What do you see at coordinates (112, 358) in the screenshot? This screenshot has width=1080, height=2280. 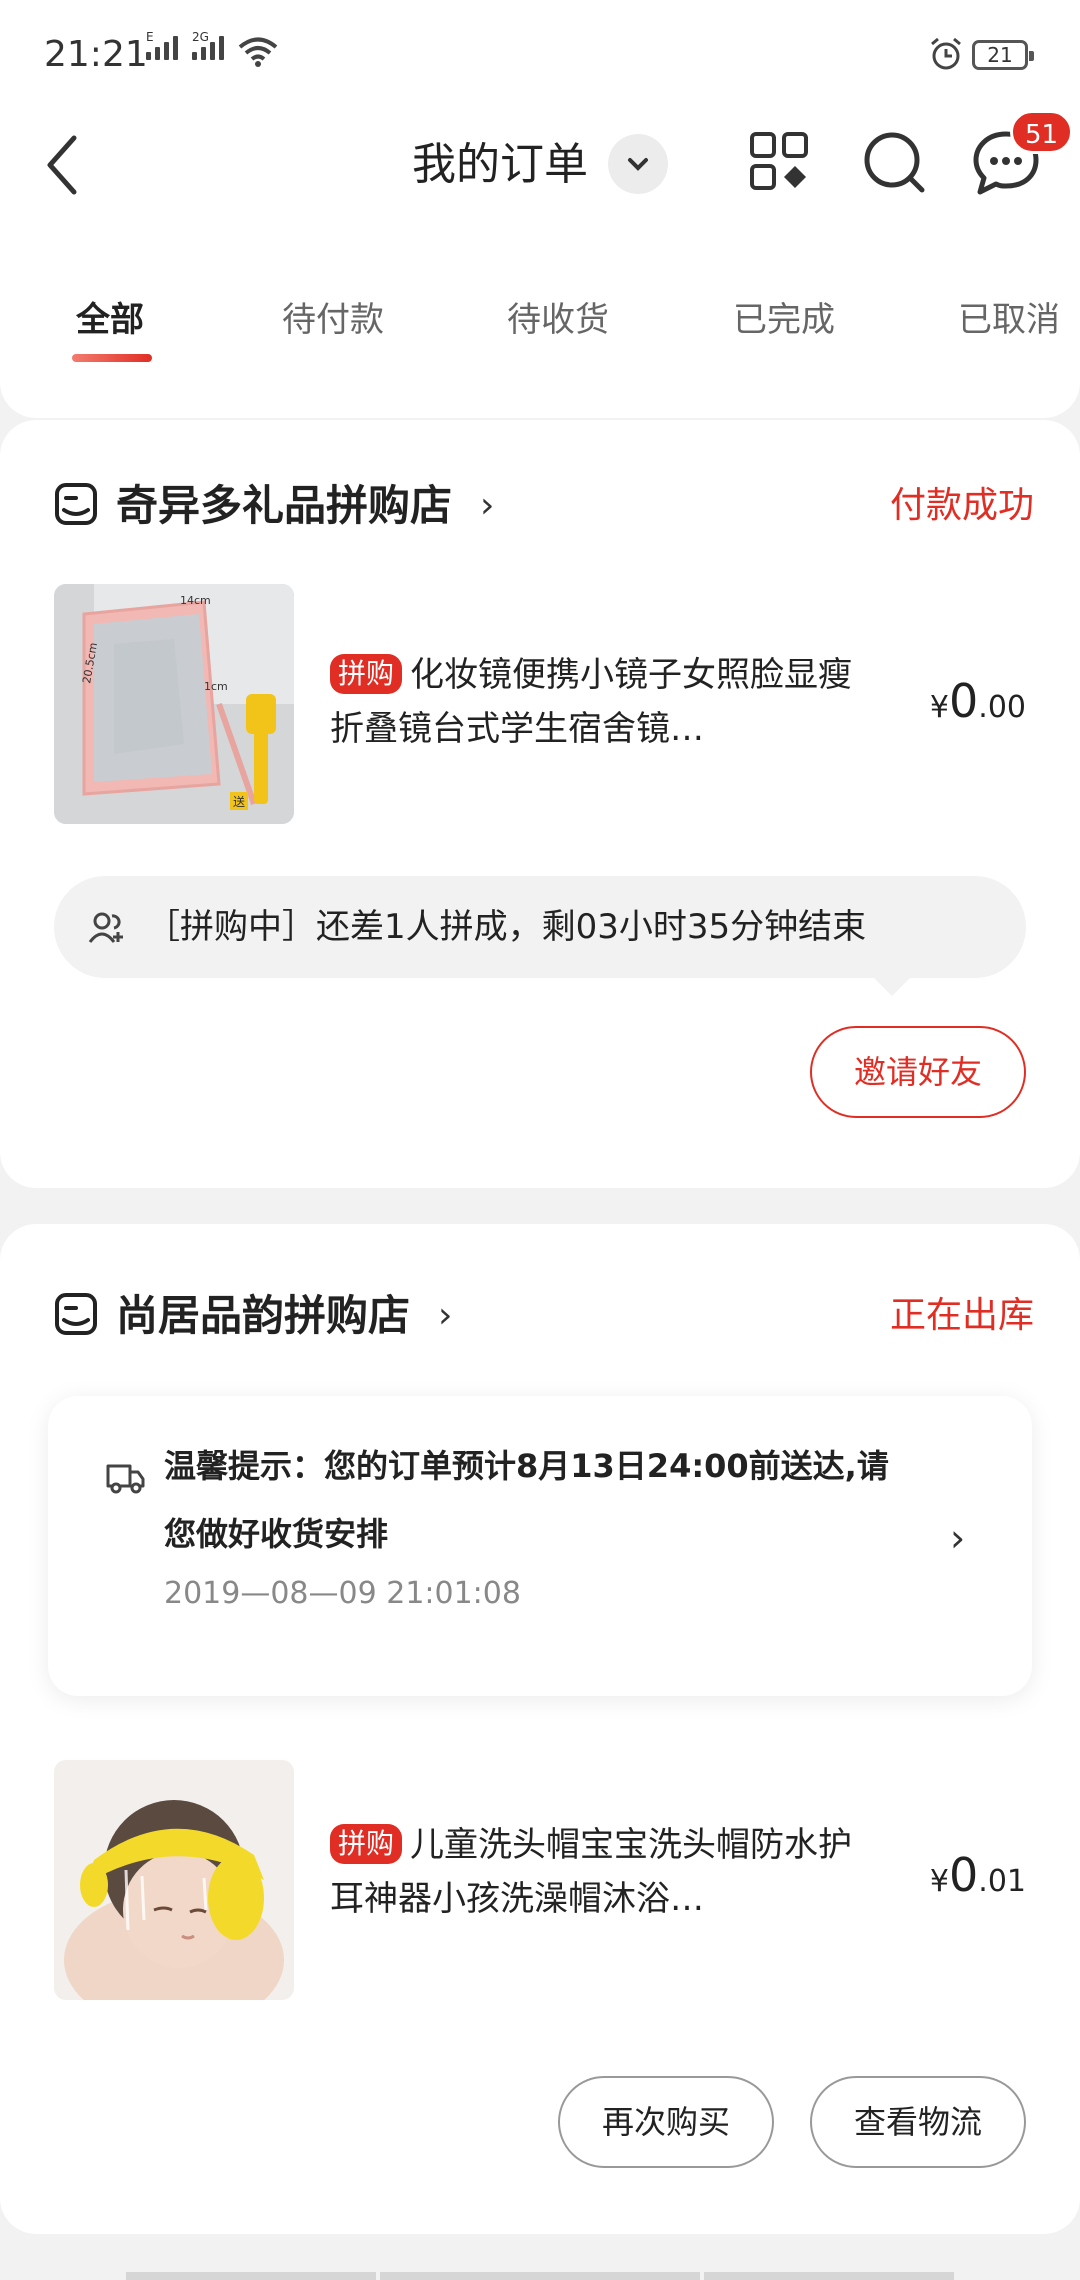 I see `active-tab-indicator` at bounding box center [112, 358].